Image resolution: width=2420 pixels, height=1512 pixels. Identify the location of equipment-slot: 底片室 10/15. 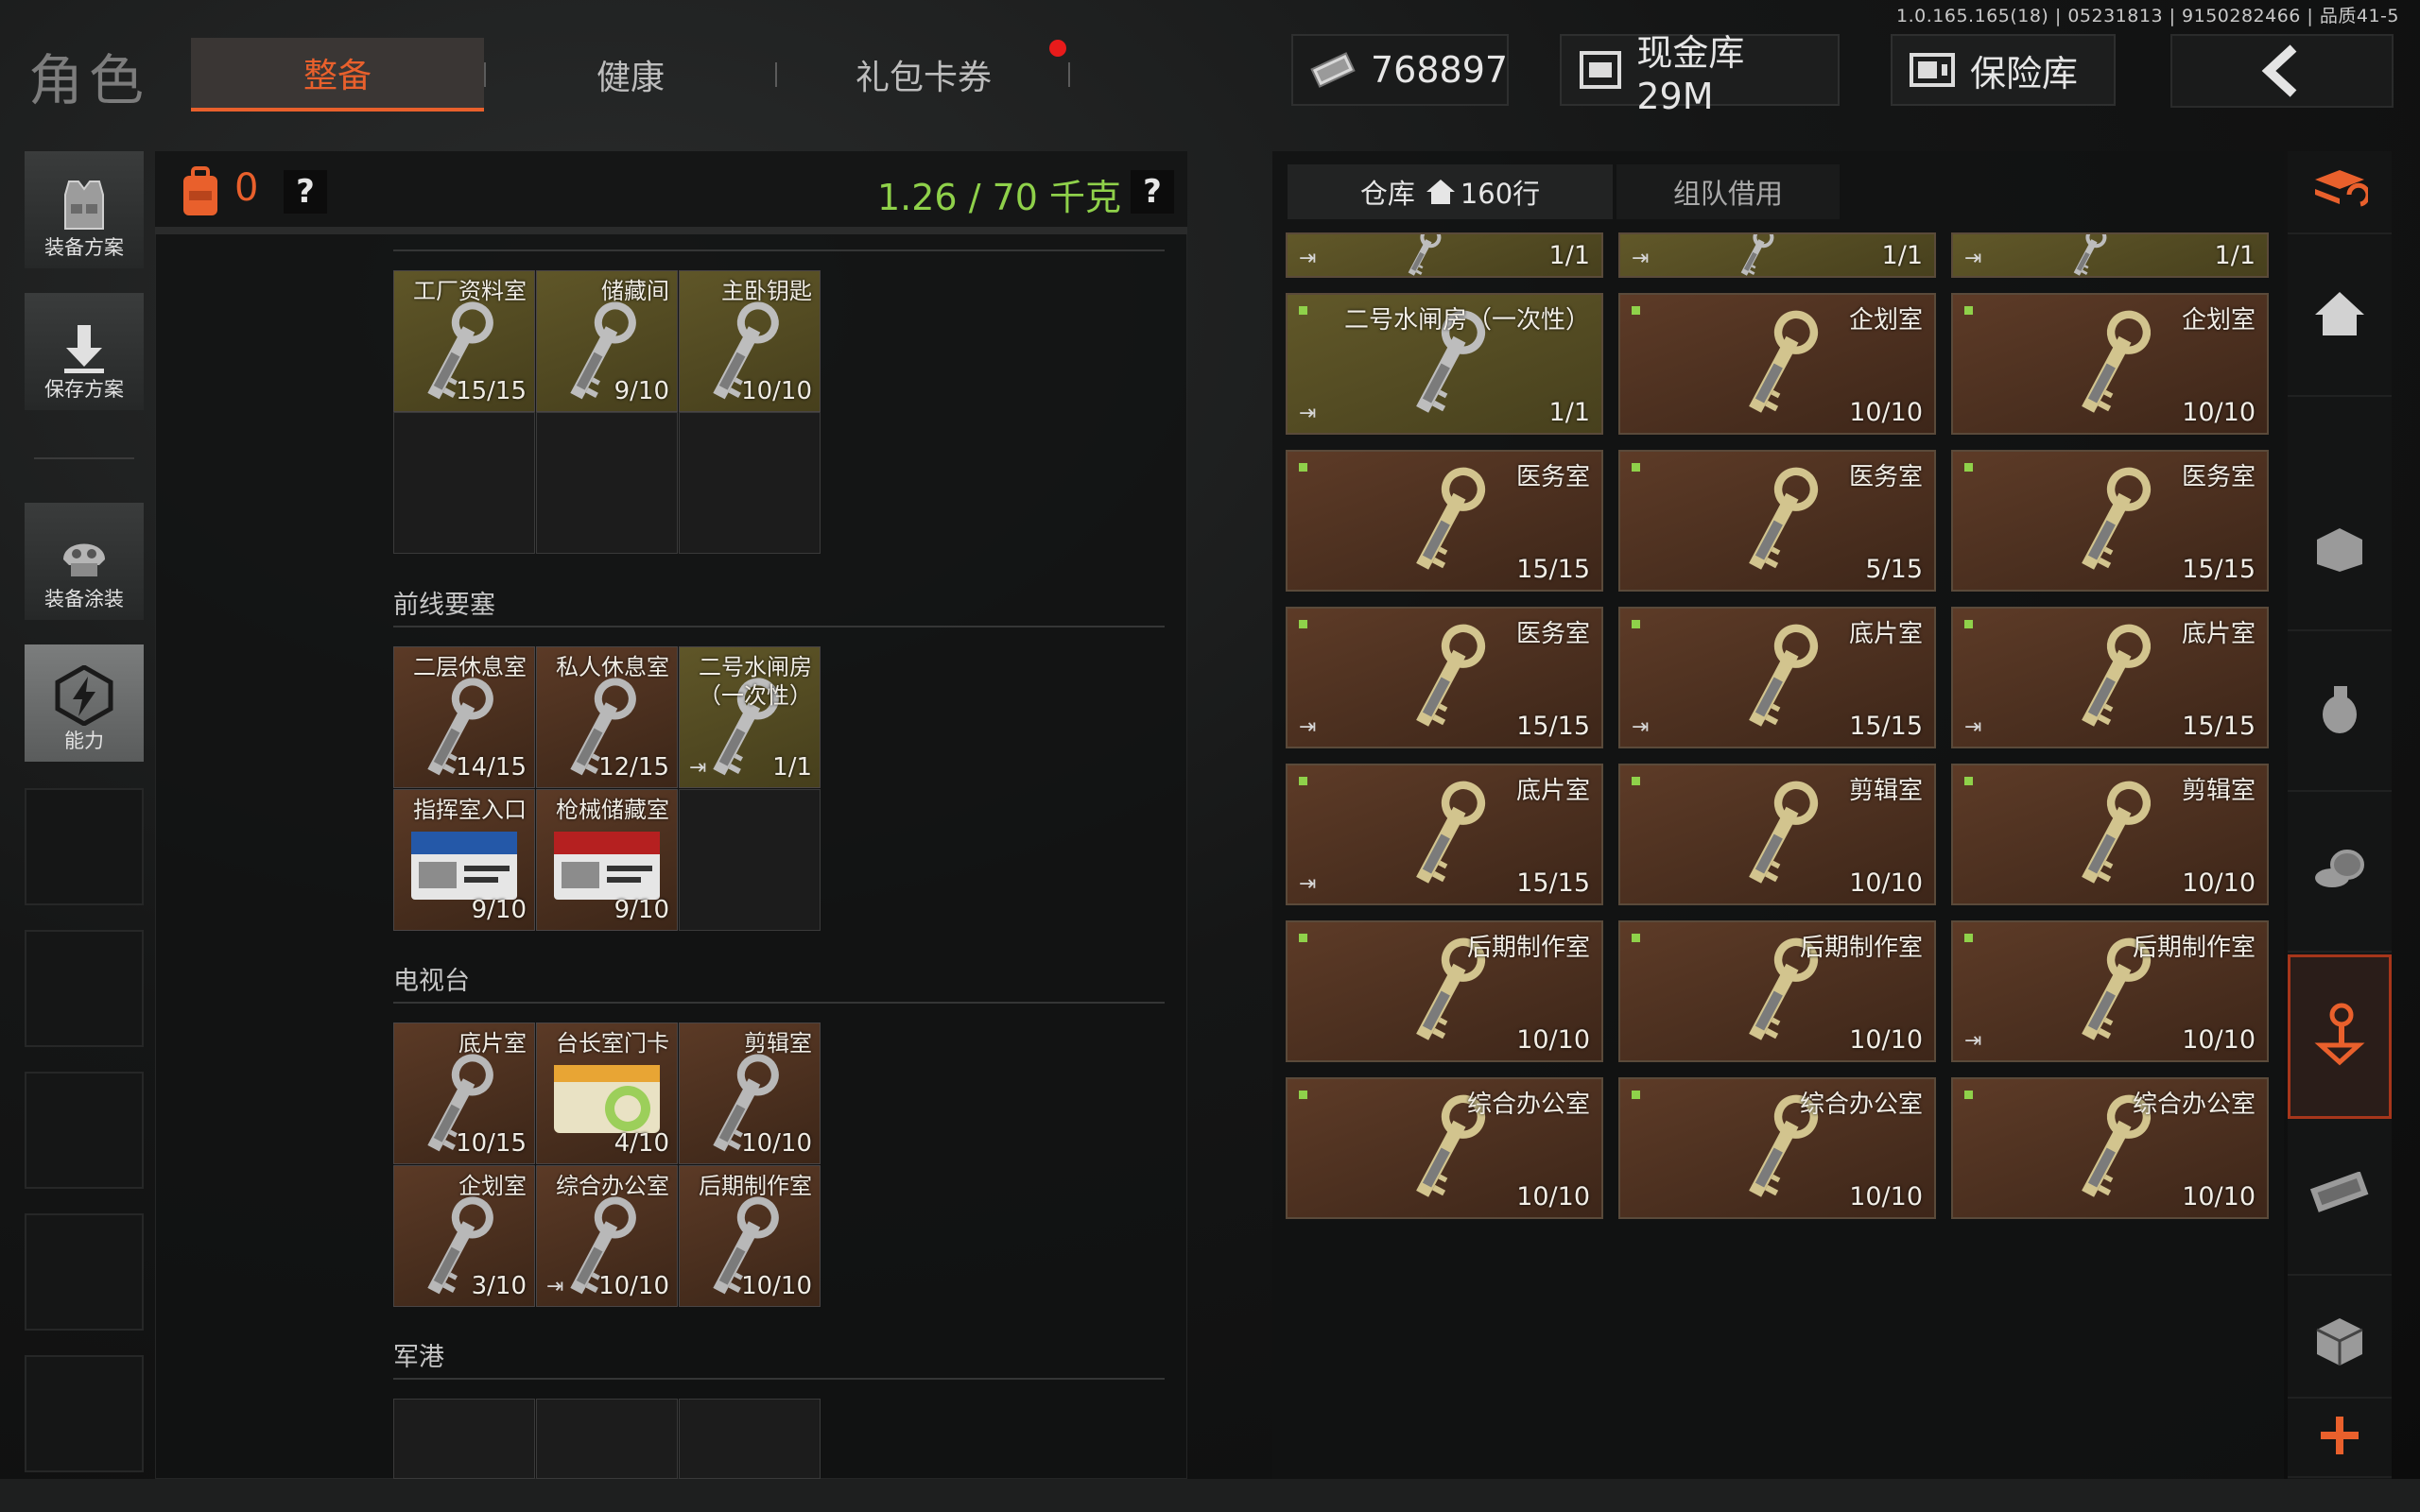
(464, 1093).